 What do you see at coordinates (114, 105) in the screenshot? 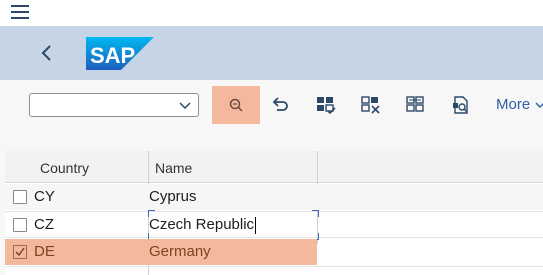
I see `variant-dropdown` at bounding box center [114, 105].